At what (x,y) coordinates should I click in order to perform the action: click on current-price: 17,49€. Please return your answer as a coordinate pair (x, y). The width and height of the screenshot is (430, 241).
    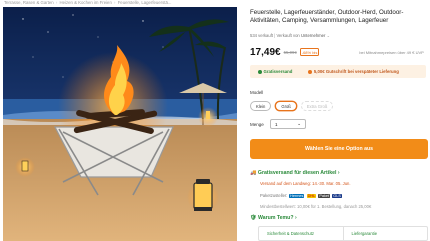
    Looking at the image, I should click on (265, 52).